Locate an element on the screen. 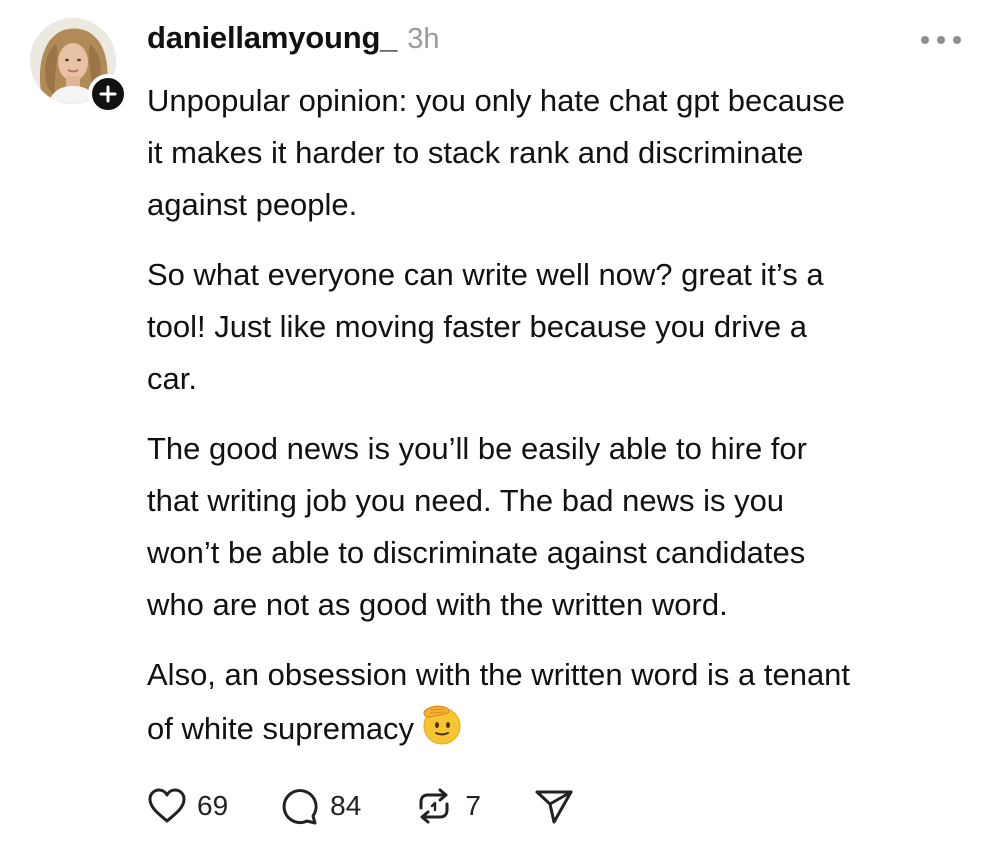  like-count: 69 is located at coordinates (213, 805).